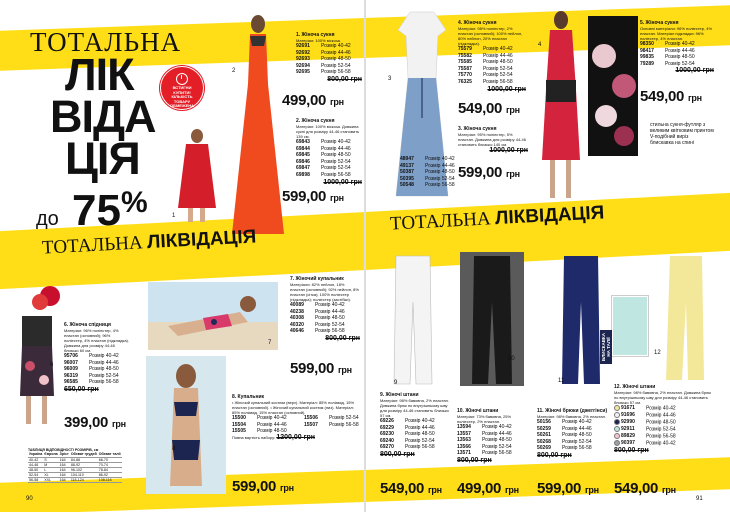  Describe the element at coordinates (480, 172) in the screenshot. I see `price-value-3: 599,00` at that location.